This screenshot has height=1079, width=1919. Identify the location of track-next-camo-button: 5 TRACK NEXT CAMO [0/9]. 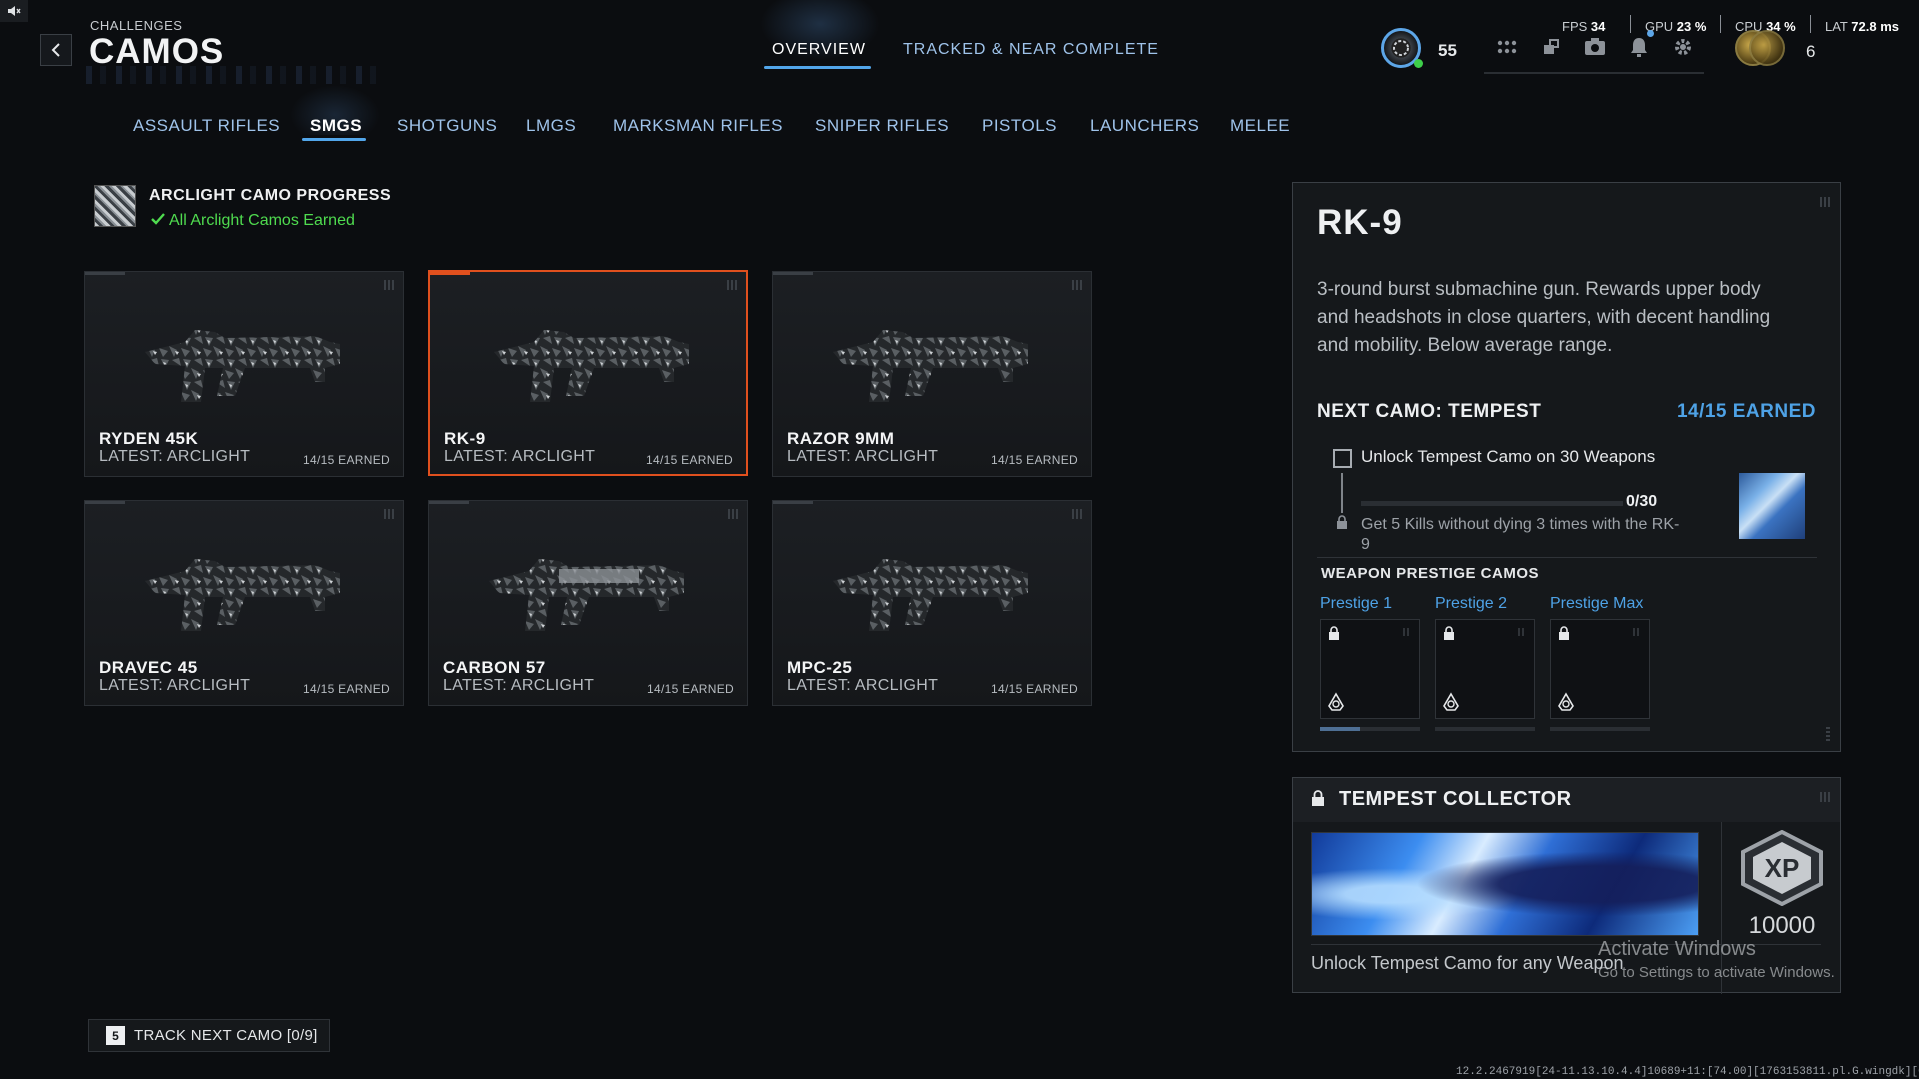
(209, 1035).